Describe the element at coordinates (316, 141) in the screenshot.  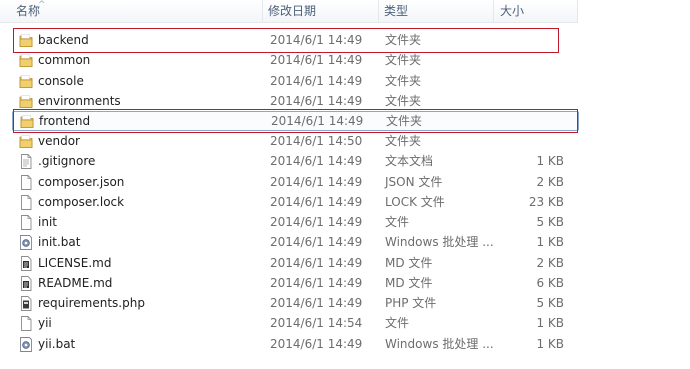
I see `file-date: 2014/6/1 14:50` at that location.